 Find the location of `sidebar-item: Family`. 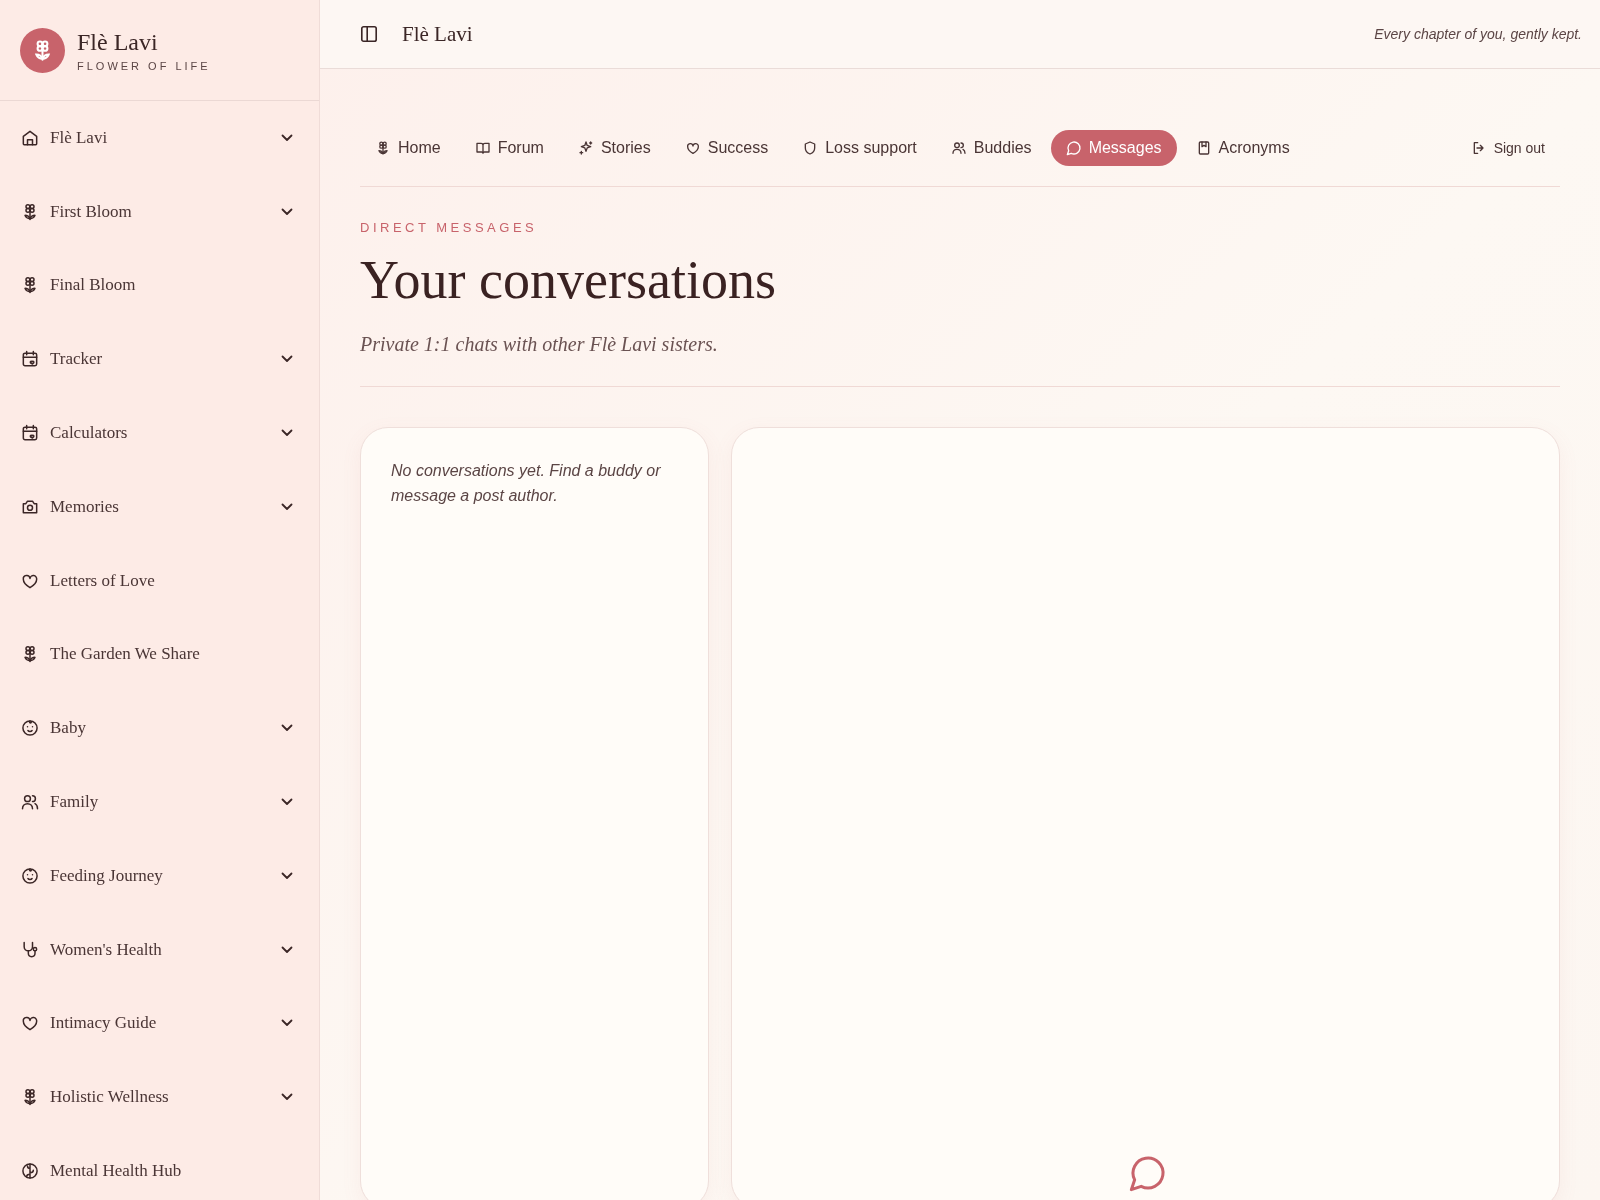

sidebar-item: Family is located at coordinates (159, 802).